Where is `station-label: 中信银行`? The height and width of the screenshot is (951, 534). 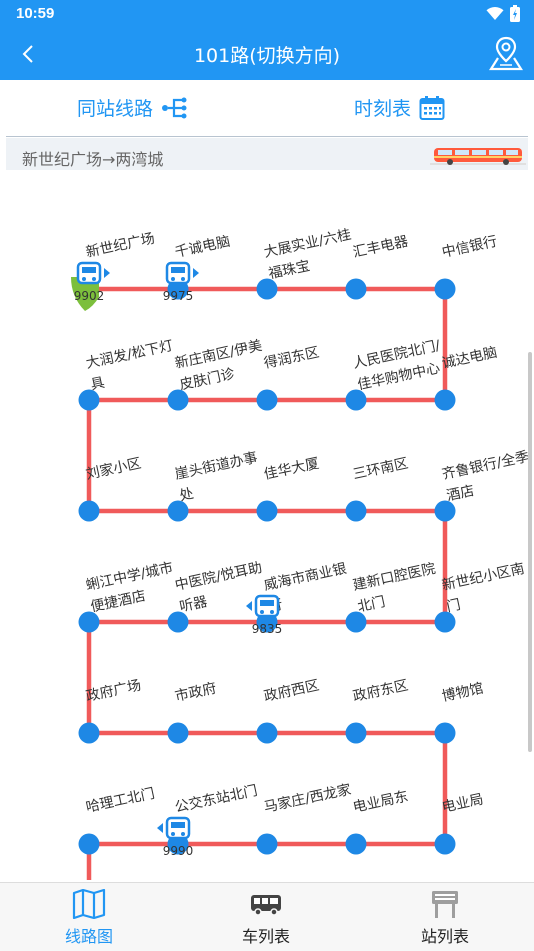
station-label: 中信银行 is located at coordinates (470, 247).